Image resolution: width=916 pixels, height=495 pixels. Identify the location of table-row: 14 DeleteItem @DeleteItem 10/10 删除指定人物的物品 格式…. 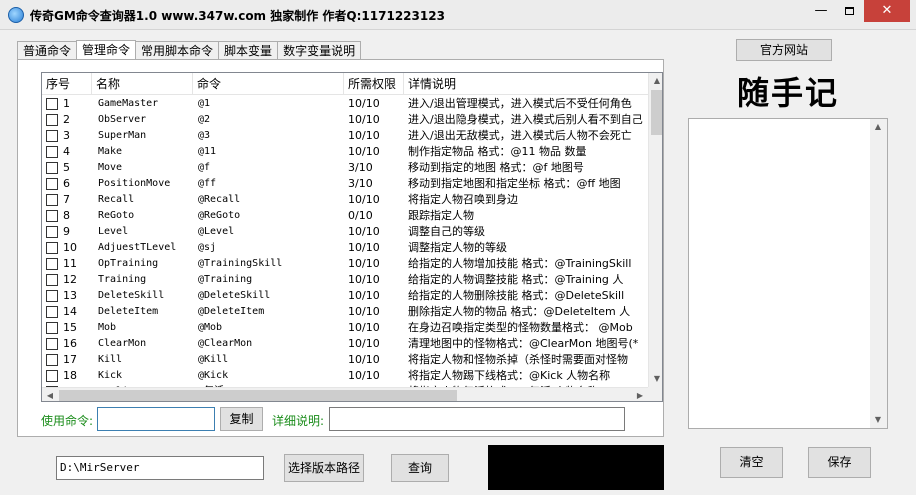
(345, 312).